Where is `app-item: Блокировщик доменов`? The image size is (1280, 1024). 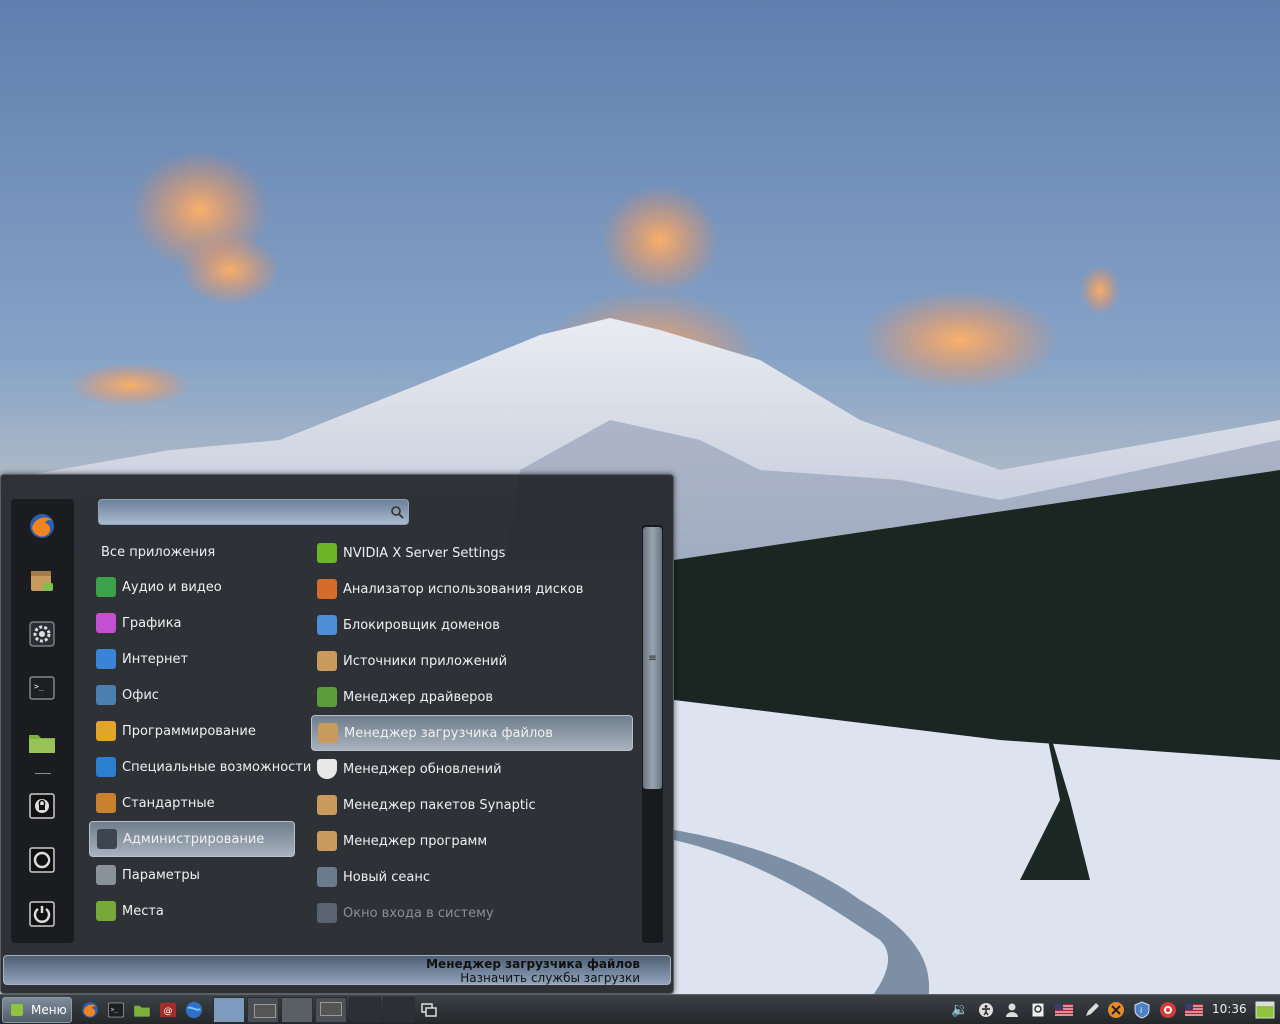
app-item: Блокировщик доменов is located at coordinates (472, 625).